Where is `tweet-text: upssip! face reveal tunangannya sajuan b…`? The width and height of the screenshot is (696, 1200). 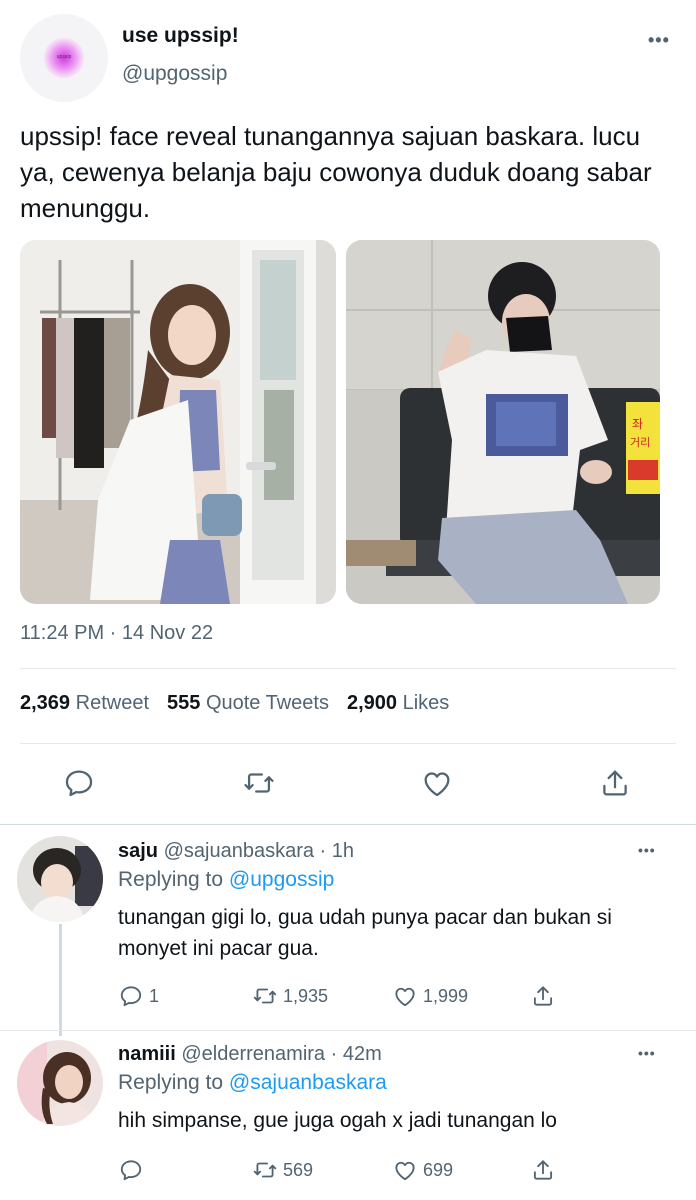
tweet-text: upssip! face reveal tunangannya sajuan b… is located at coordinates (336, 172).